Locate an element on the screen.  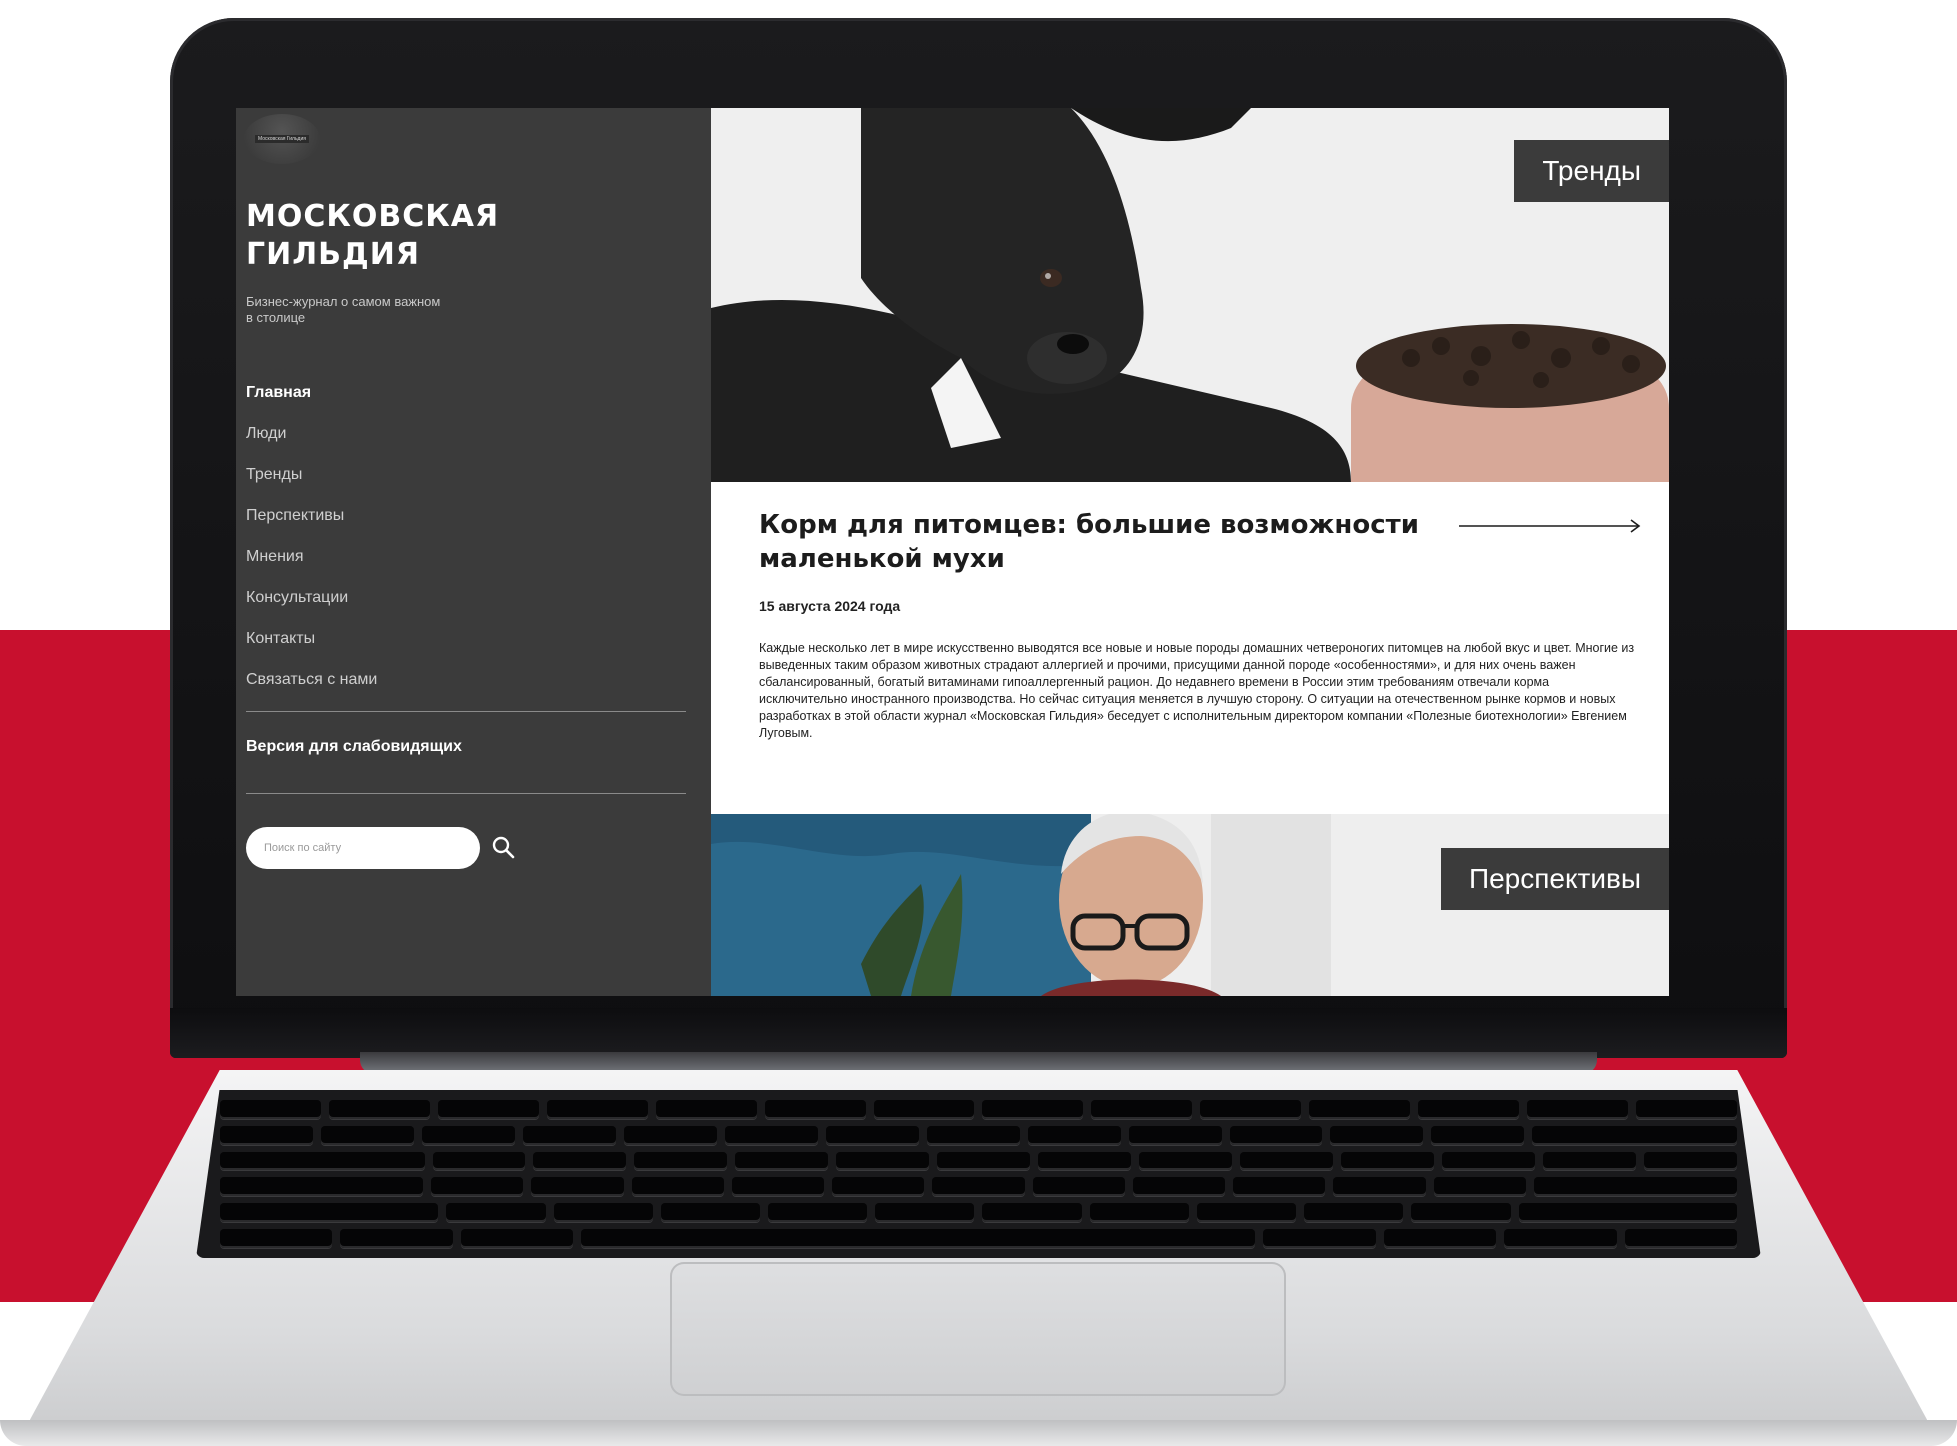
nav-item-contacts: Контакты is located at coordinates (466, 638).